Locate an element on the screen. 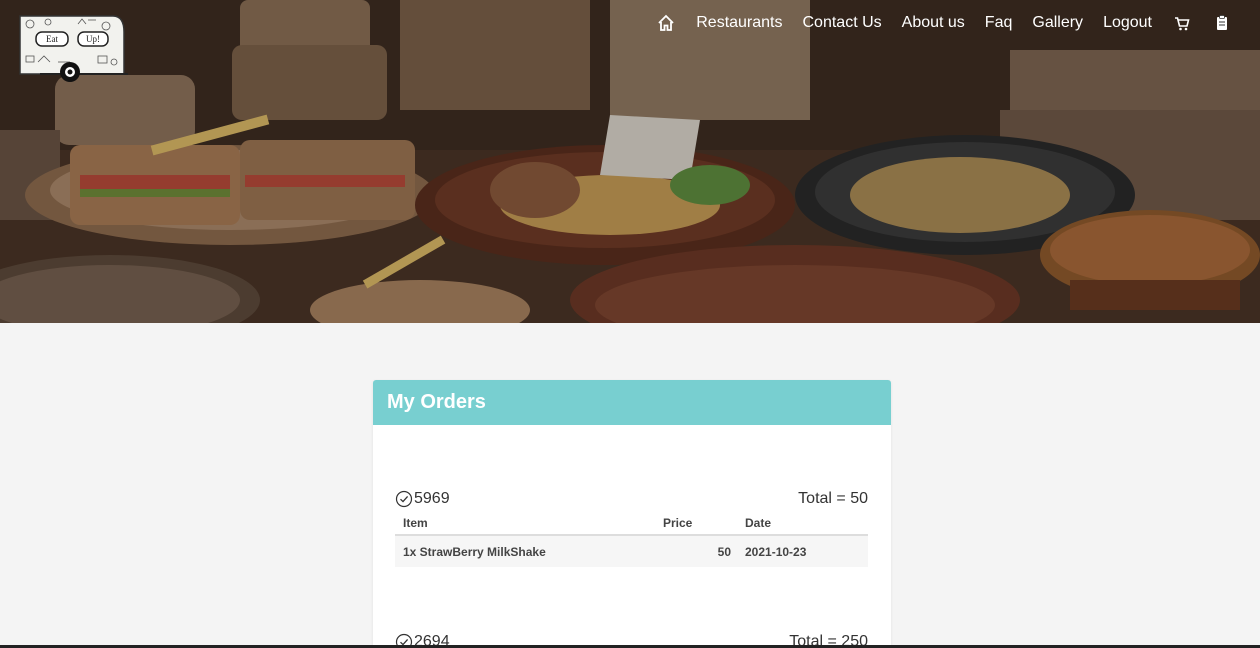 The height and width of the screenshot is (648, 1260). nav-orders is located at coordinates (1222, 23).